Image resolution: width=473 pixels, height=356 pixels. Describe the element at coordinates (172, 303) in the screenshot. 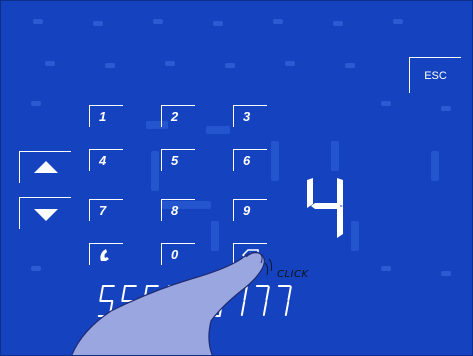

I see `pointing-finger` at that location.